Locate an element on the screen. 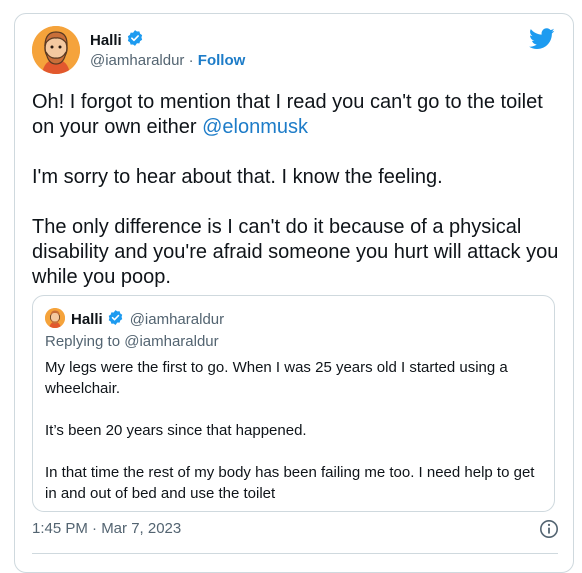 The width and height of the screenshot is (582, 573). quoted-author-name: Halli is located at coordinates (87, 319).